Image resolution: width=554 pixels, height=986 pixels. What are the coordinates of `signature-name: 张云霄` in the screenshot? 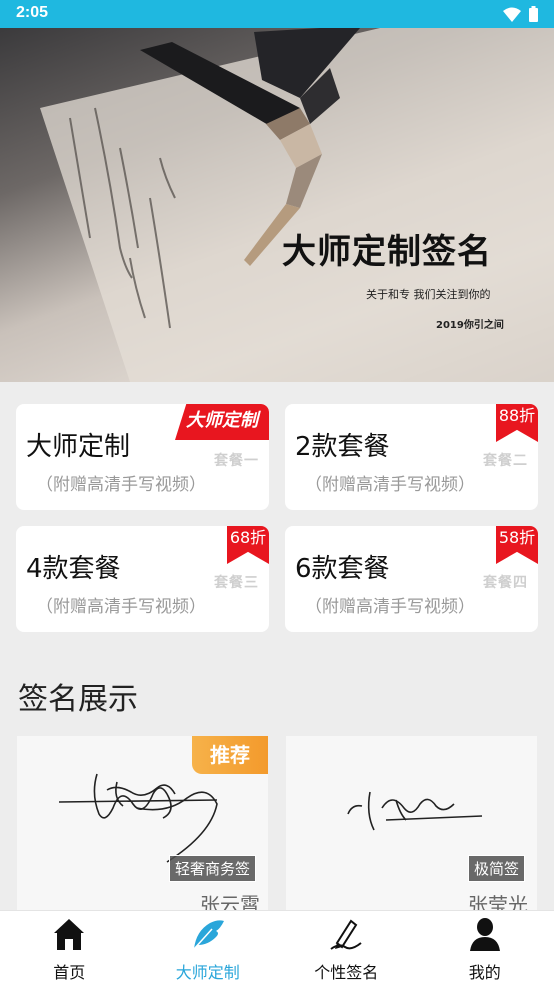 It's located at (230, 902).